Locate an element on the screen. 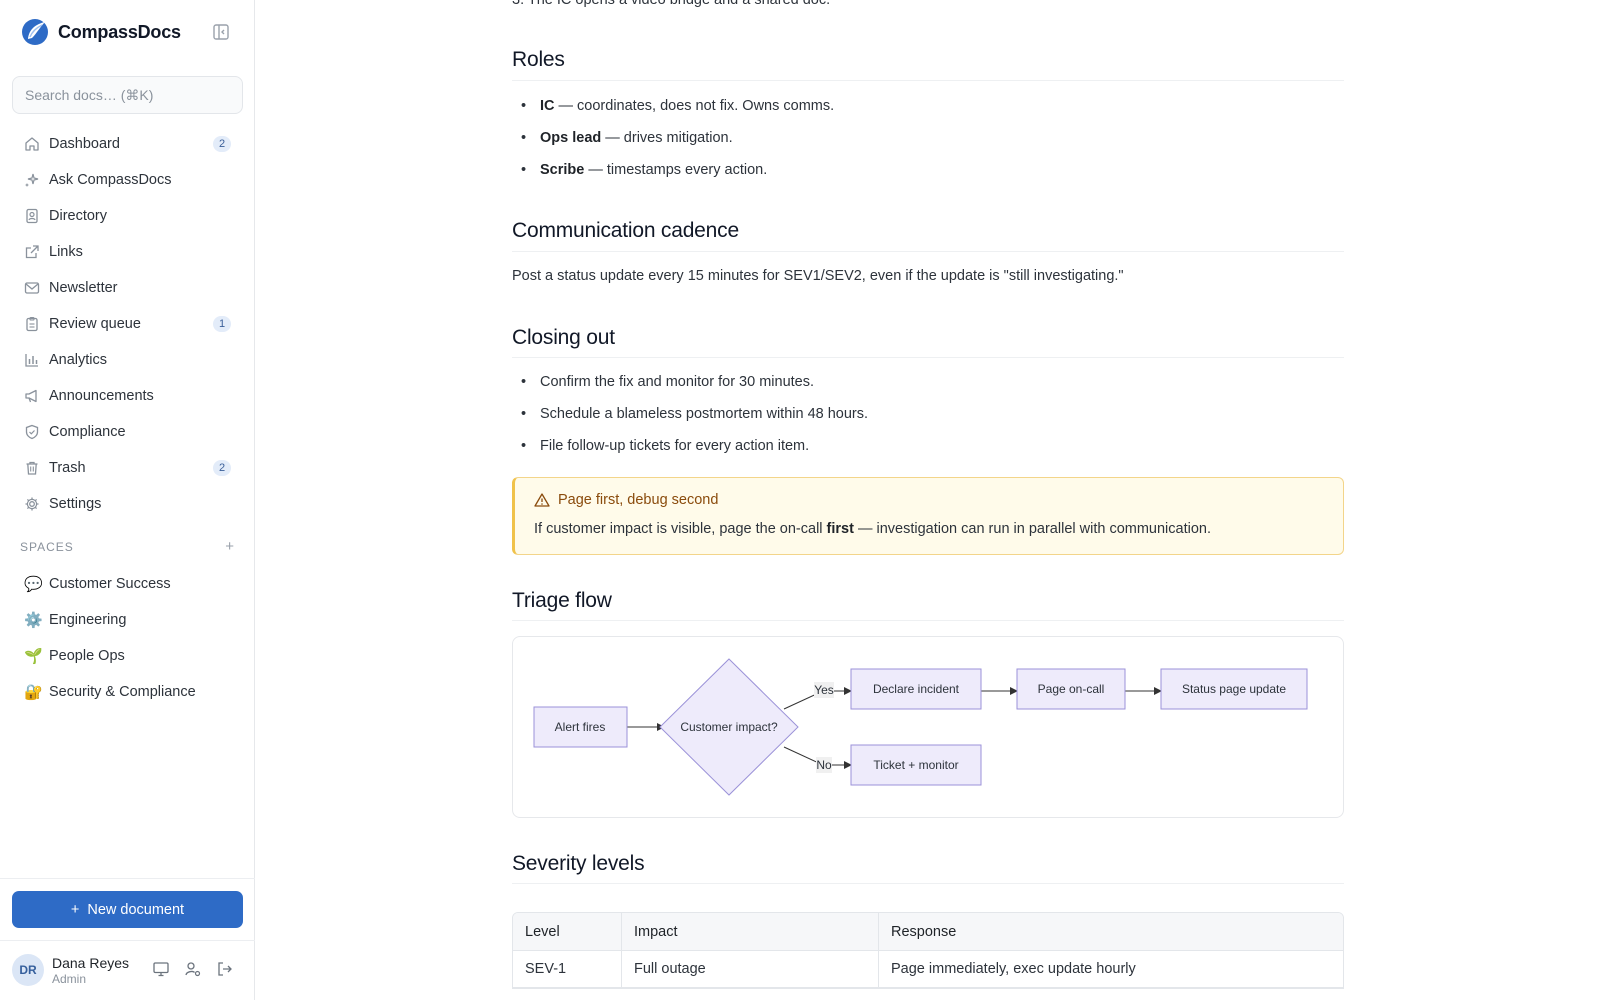 This screenshot has height=1000, width=1600. table-header-row: Level Impact Response is located at coordinates (928, 932).